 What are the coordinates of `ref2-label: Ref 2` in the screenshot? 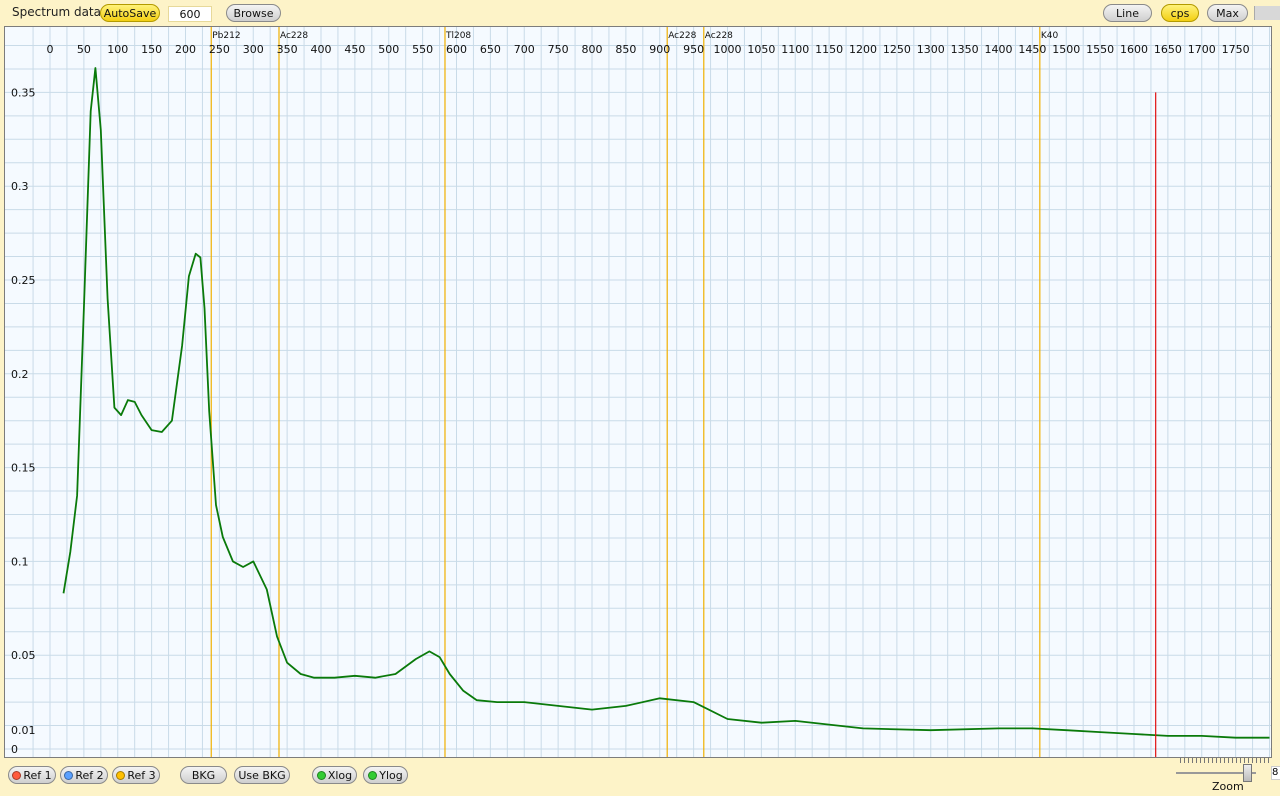 It's located at (89, 775).